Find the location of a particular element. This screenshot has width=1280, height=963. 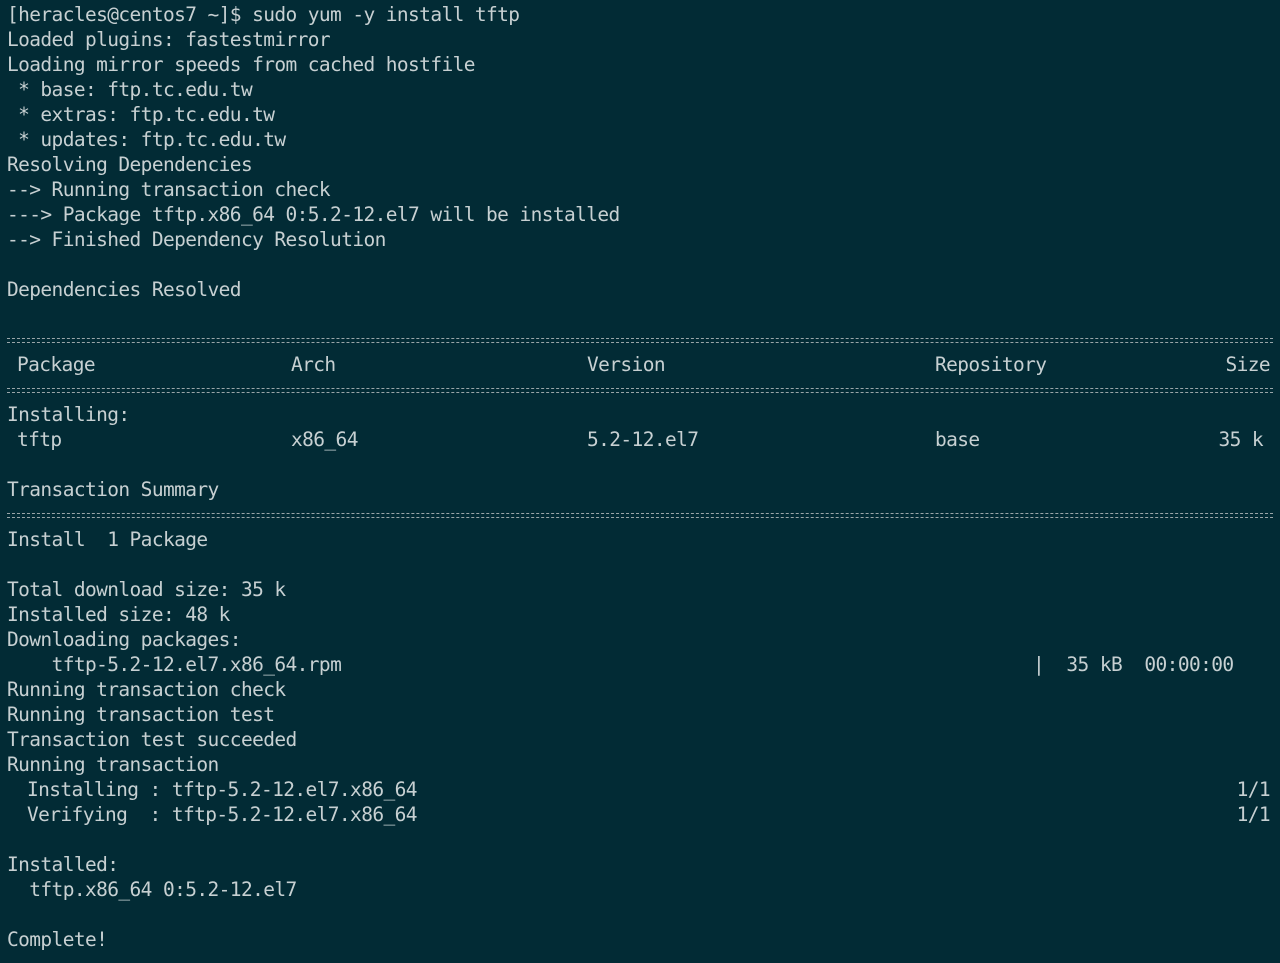

table-header-row: Package Arch Version Repository Size is located at coordinates (643, 364).